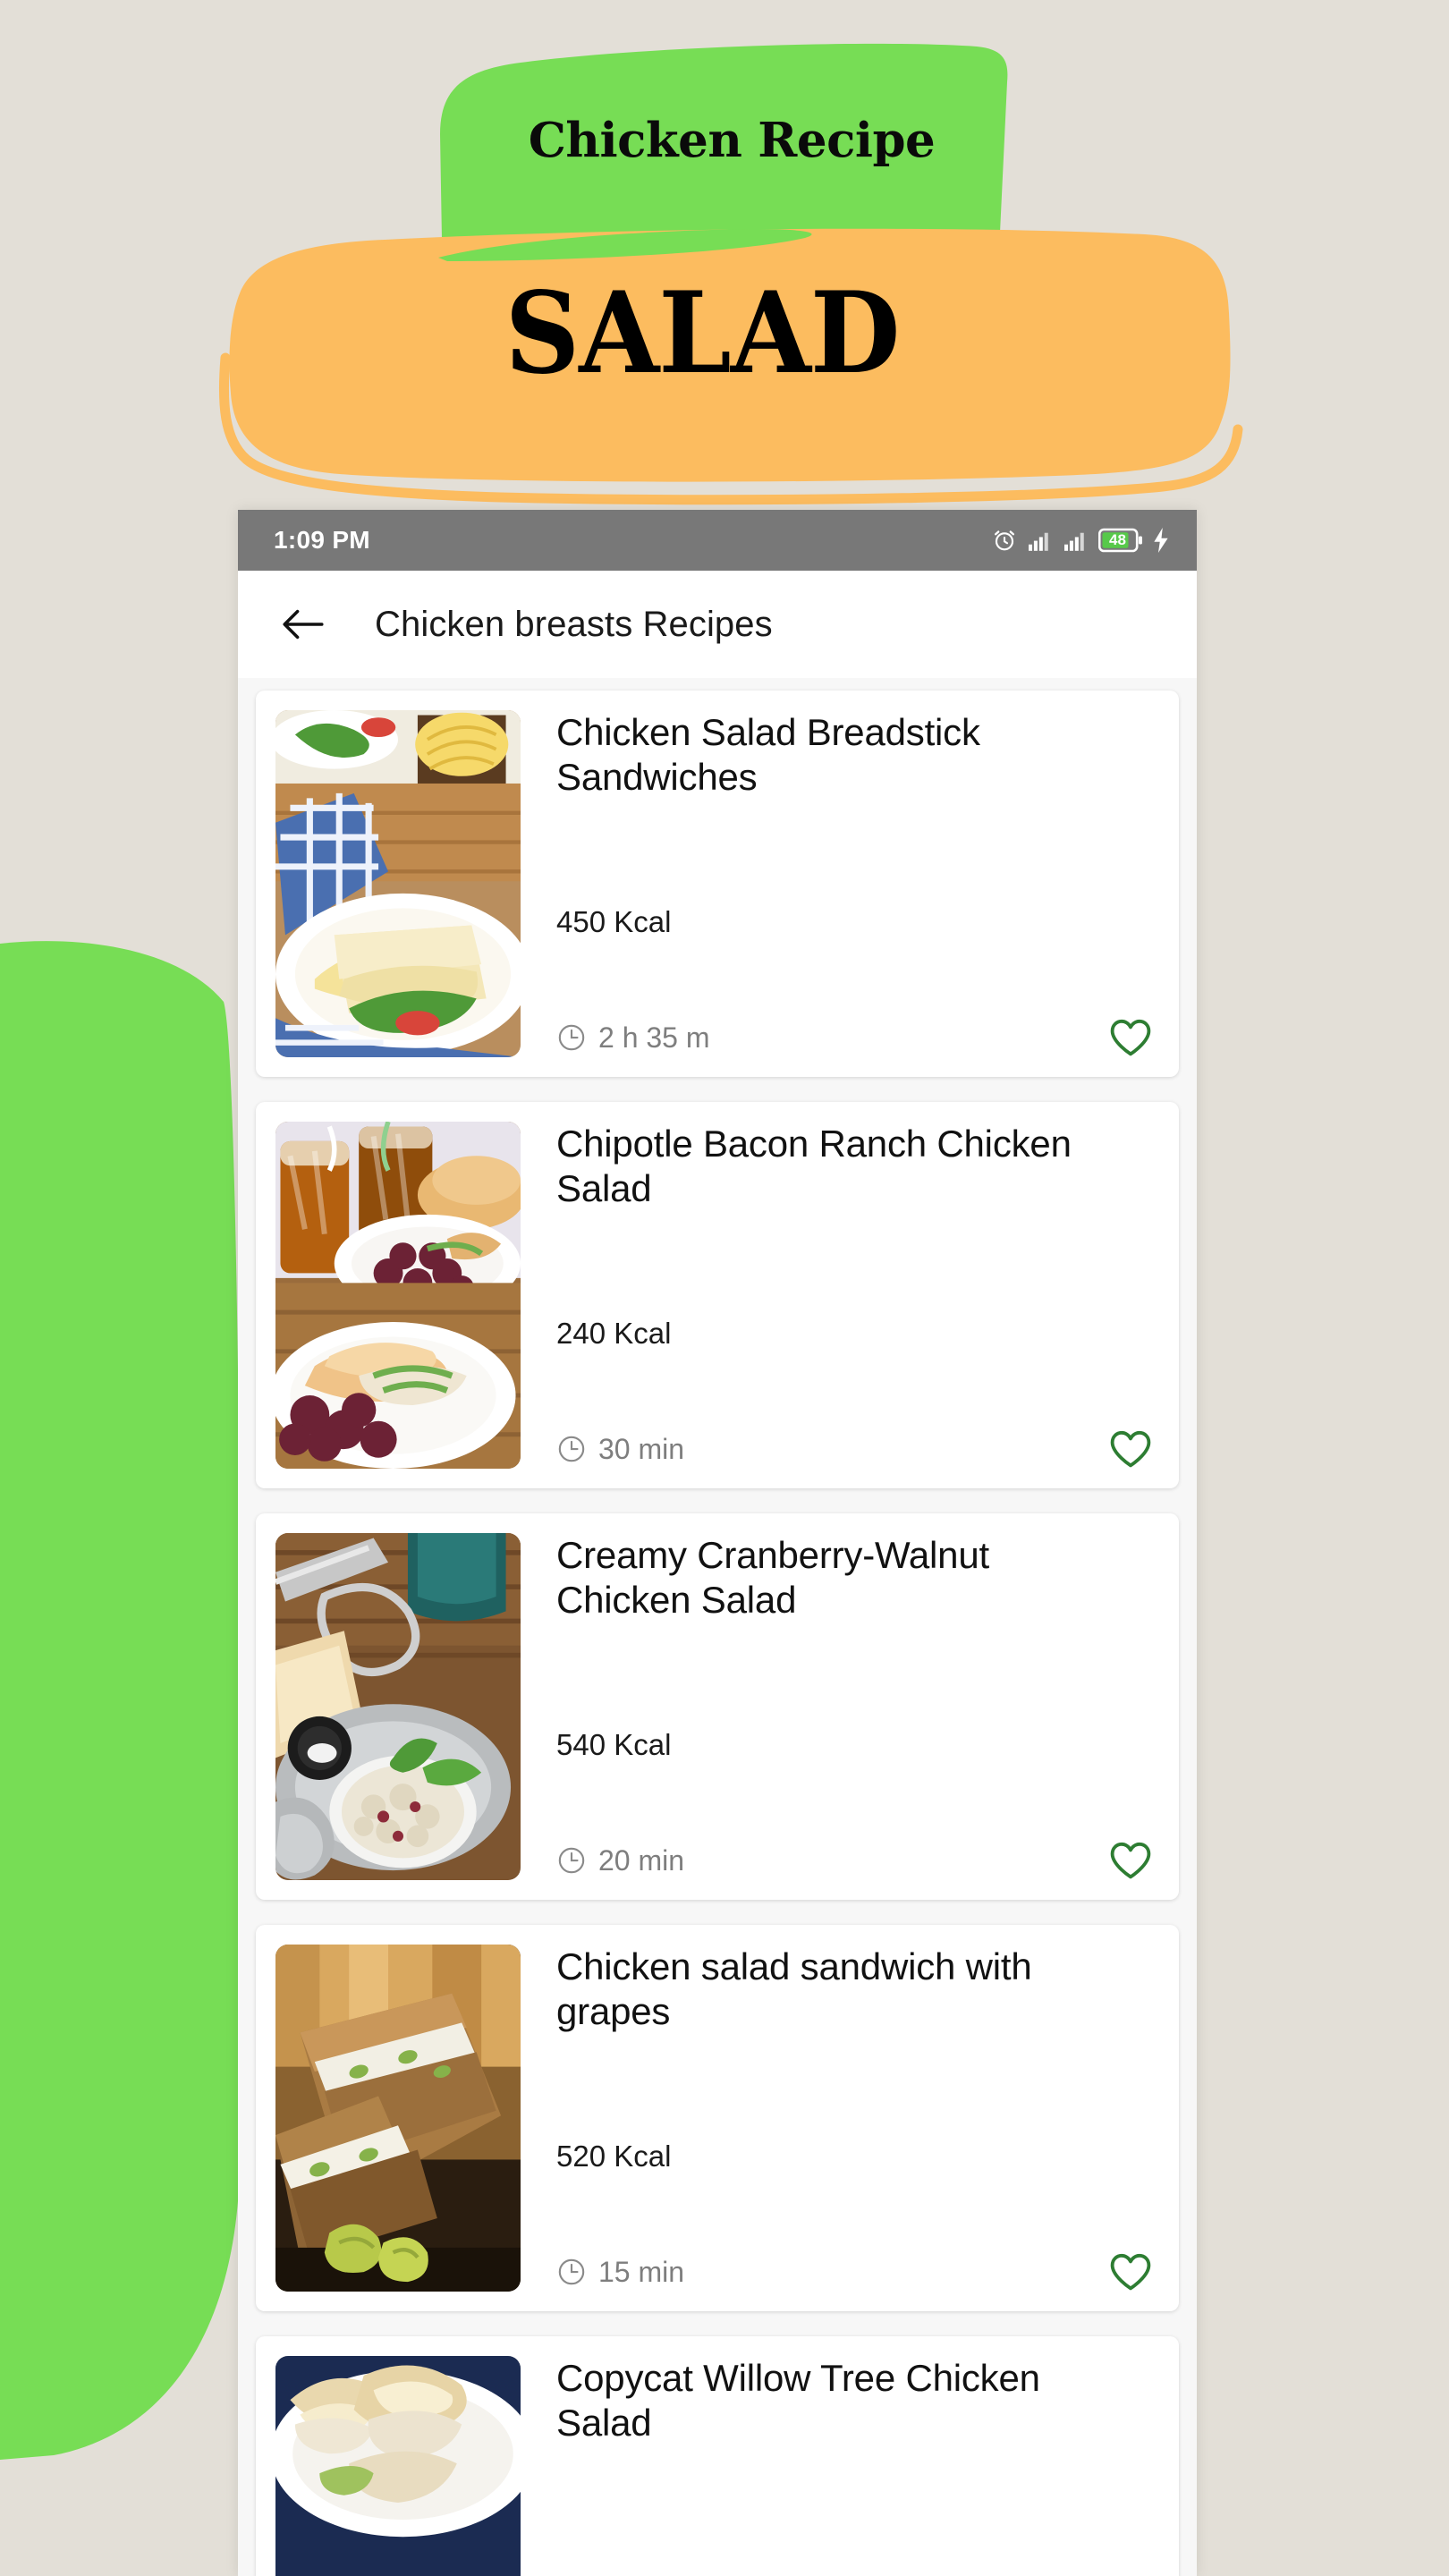 The width and height of the screenshot is (1449, 2576). I want to click on back-button, so click(303, 624).